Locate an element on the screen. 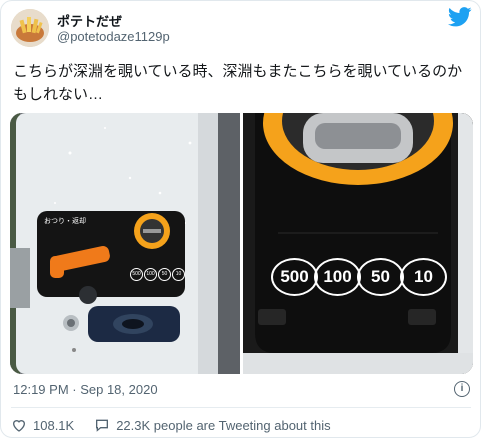  avatar is located at coordinates (30, 28).